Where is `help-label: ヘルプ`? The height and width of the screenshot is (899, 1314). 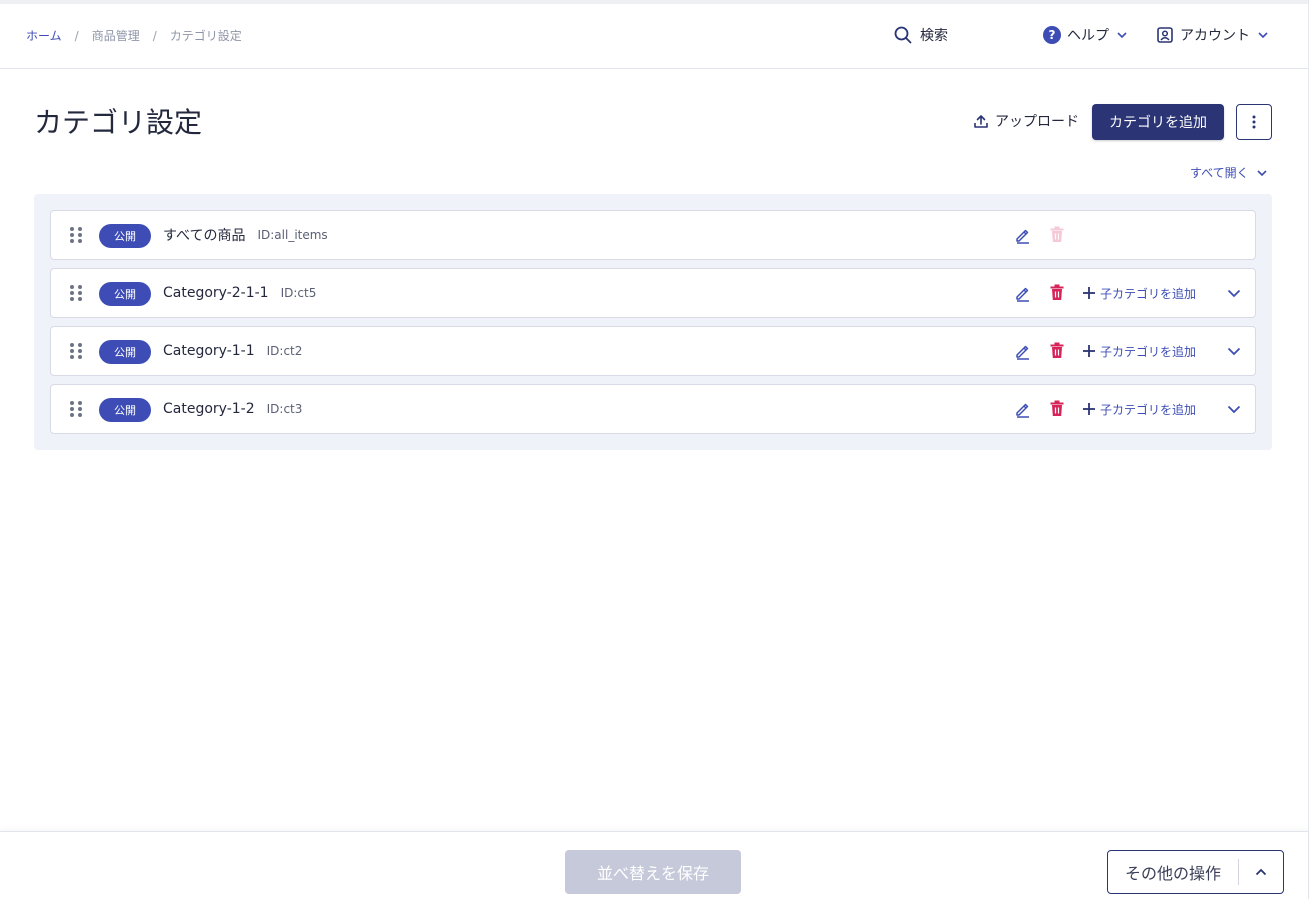
help-label: ヘルプ is located at coordinates (1088, 36).